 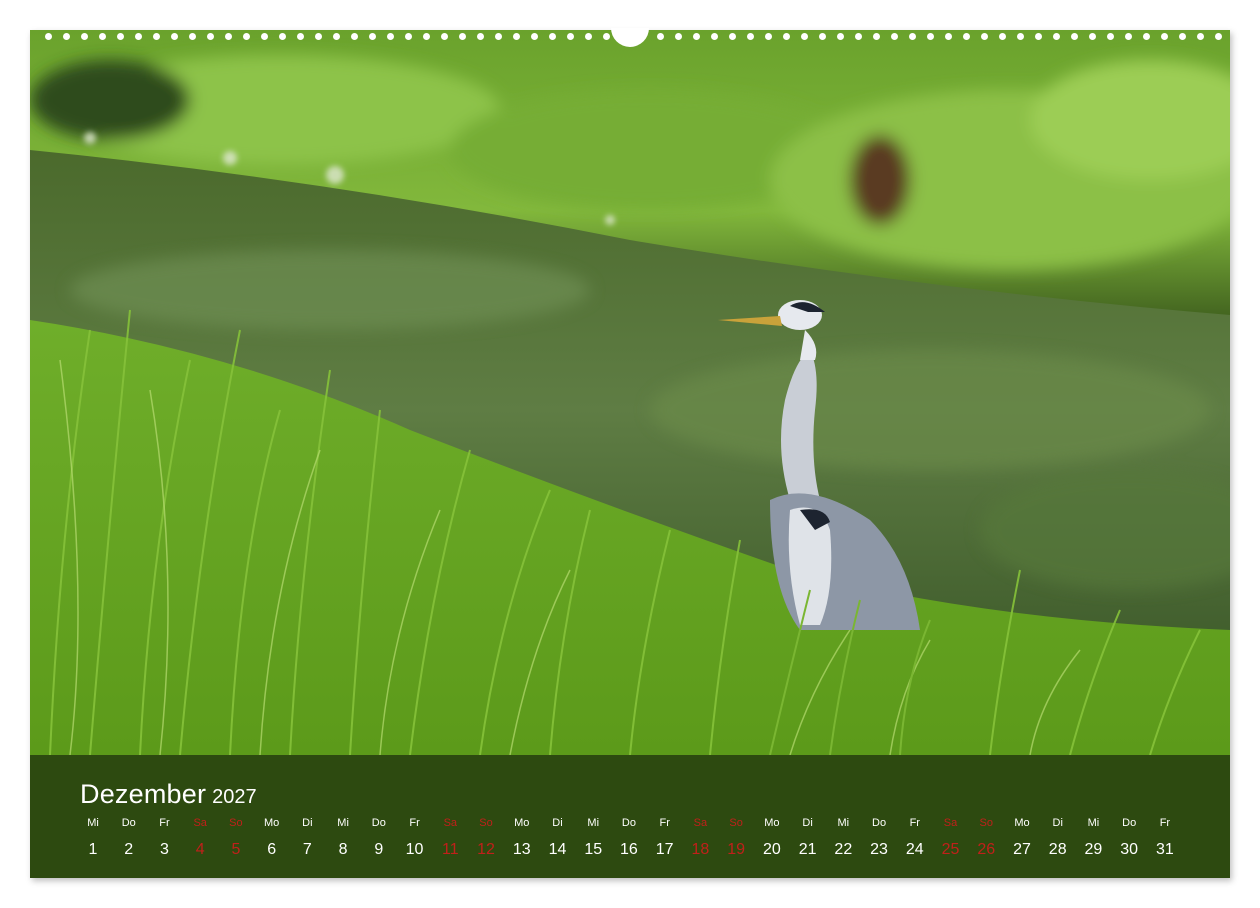 What do you see at coordinates (950, 849) in the screenshot?
I see `day-number: 25` at bounding box center [950, 849].